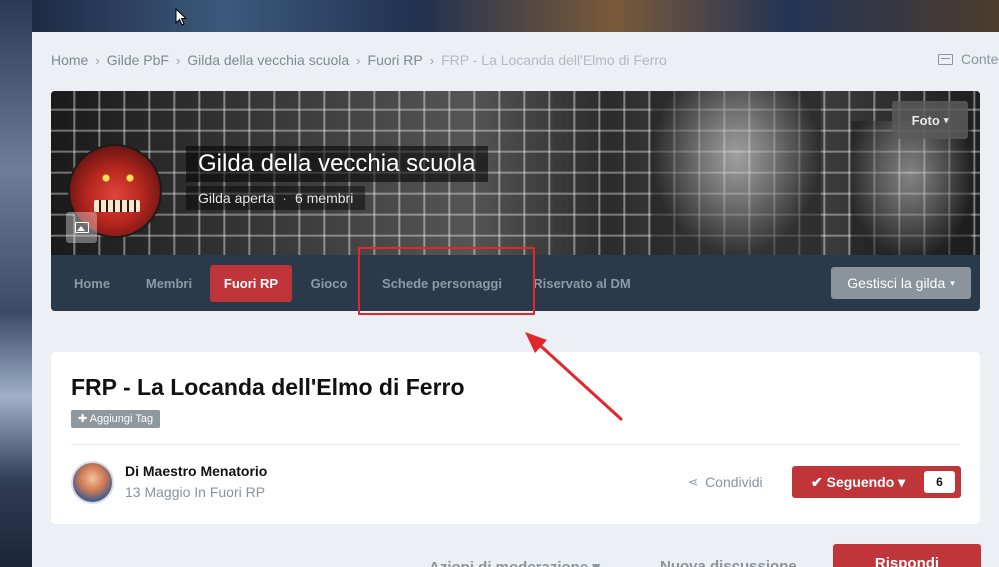 Image resolution: width=999 pixels, height=567 pixels. What do you see at coordinates (907, 555) in the screenshot?
I see `reply-button: Rispondi` at bounding box center [907, 555].